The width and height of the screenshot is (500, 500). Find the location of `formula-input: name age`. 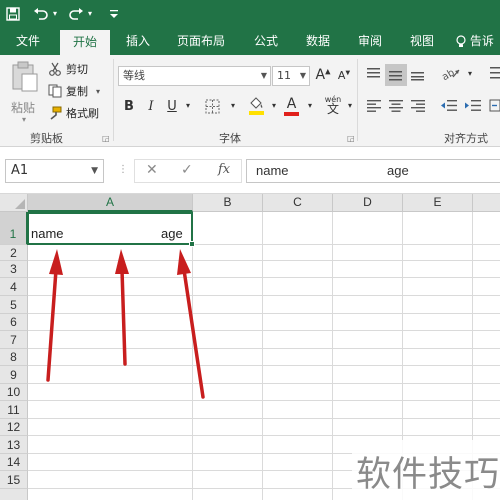

formula-input: name age is located at coordinates (373, 171).